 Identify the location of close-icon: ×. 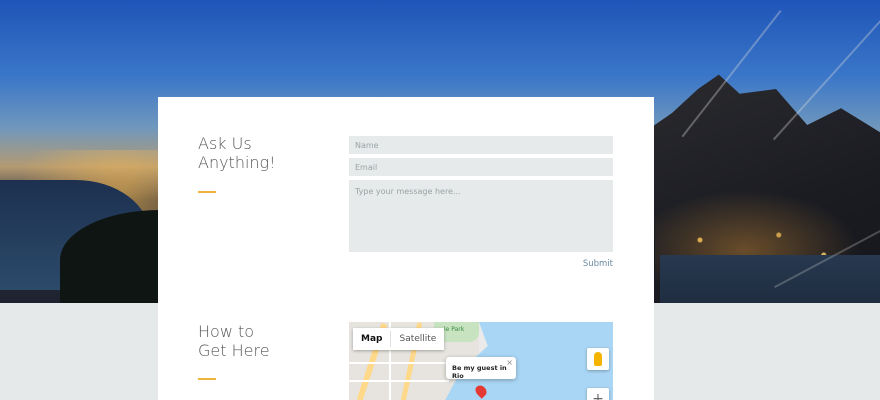
(509, 362).